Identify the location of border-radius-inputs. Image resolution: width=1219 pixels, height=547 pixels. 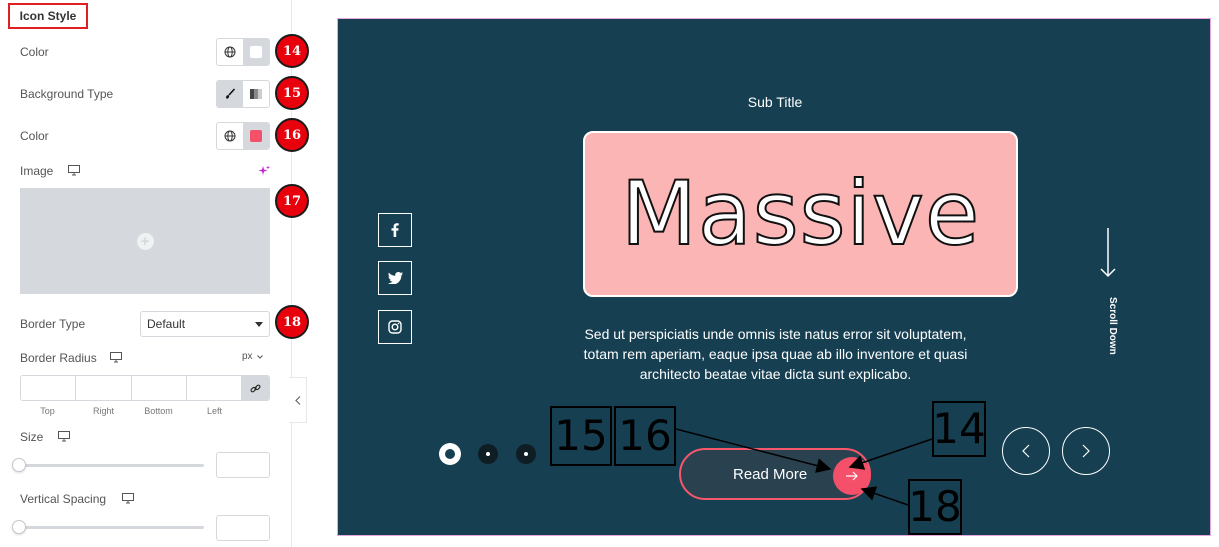
(145, 388).